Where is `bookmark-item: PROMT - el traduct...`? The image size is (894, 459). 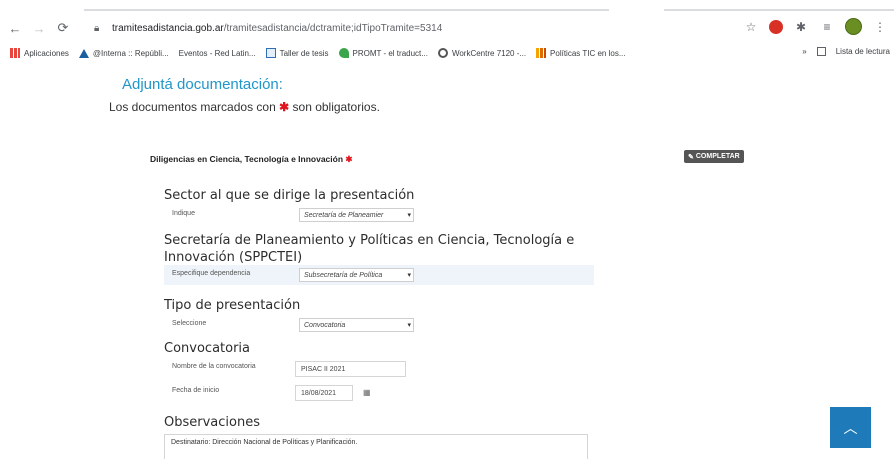 bookmark-item: PROMT - el traduct... is located at coordinates (383, 53).